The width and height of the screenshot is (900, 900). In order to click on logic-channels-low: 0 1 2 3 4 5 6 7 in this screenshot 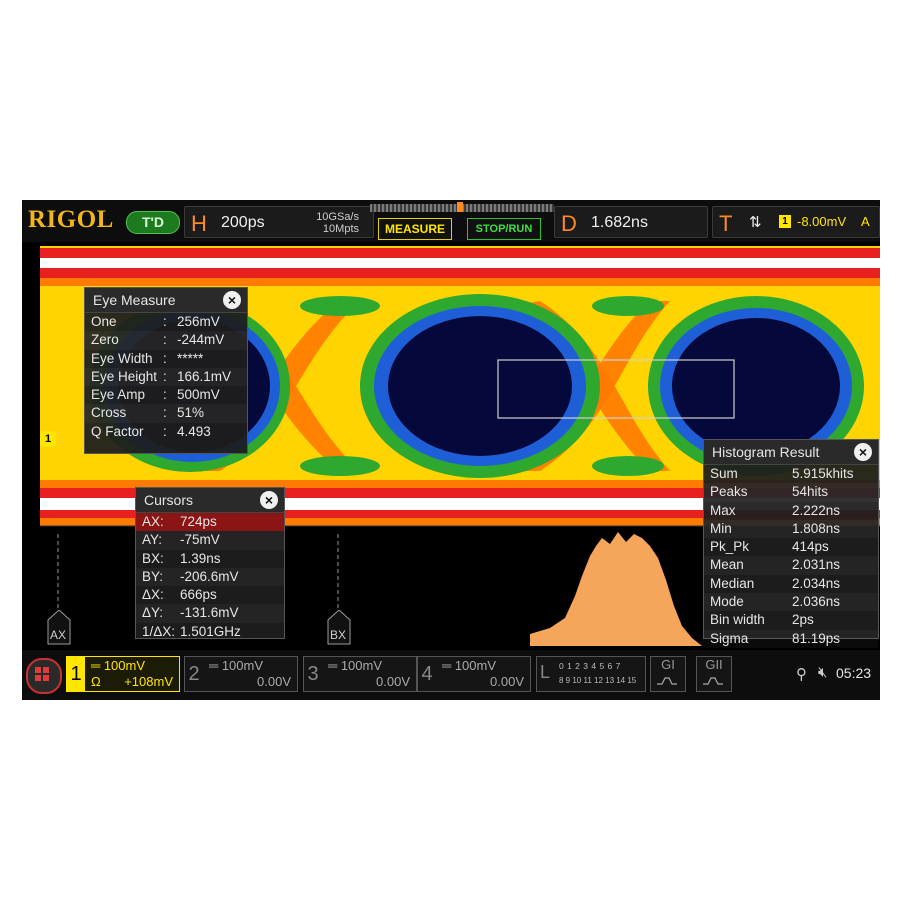, I will do `click(590, 666)`.